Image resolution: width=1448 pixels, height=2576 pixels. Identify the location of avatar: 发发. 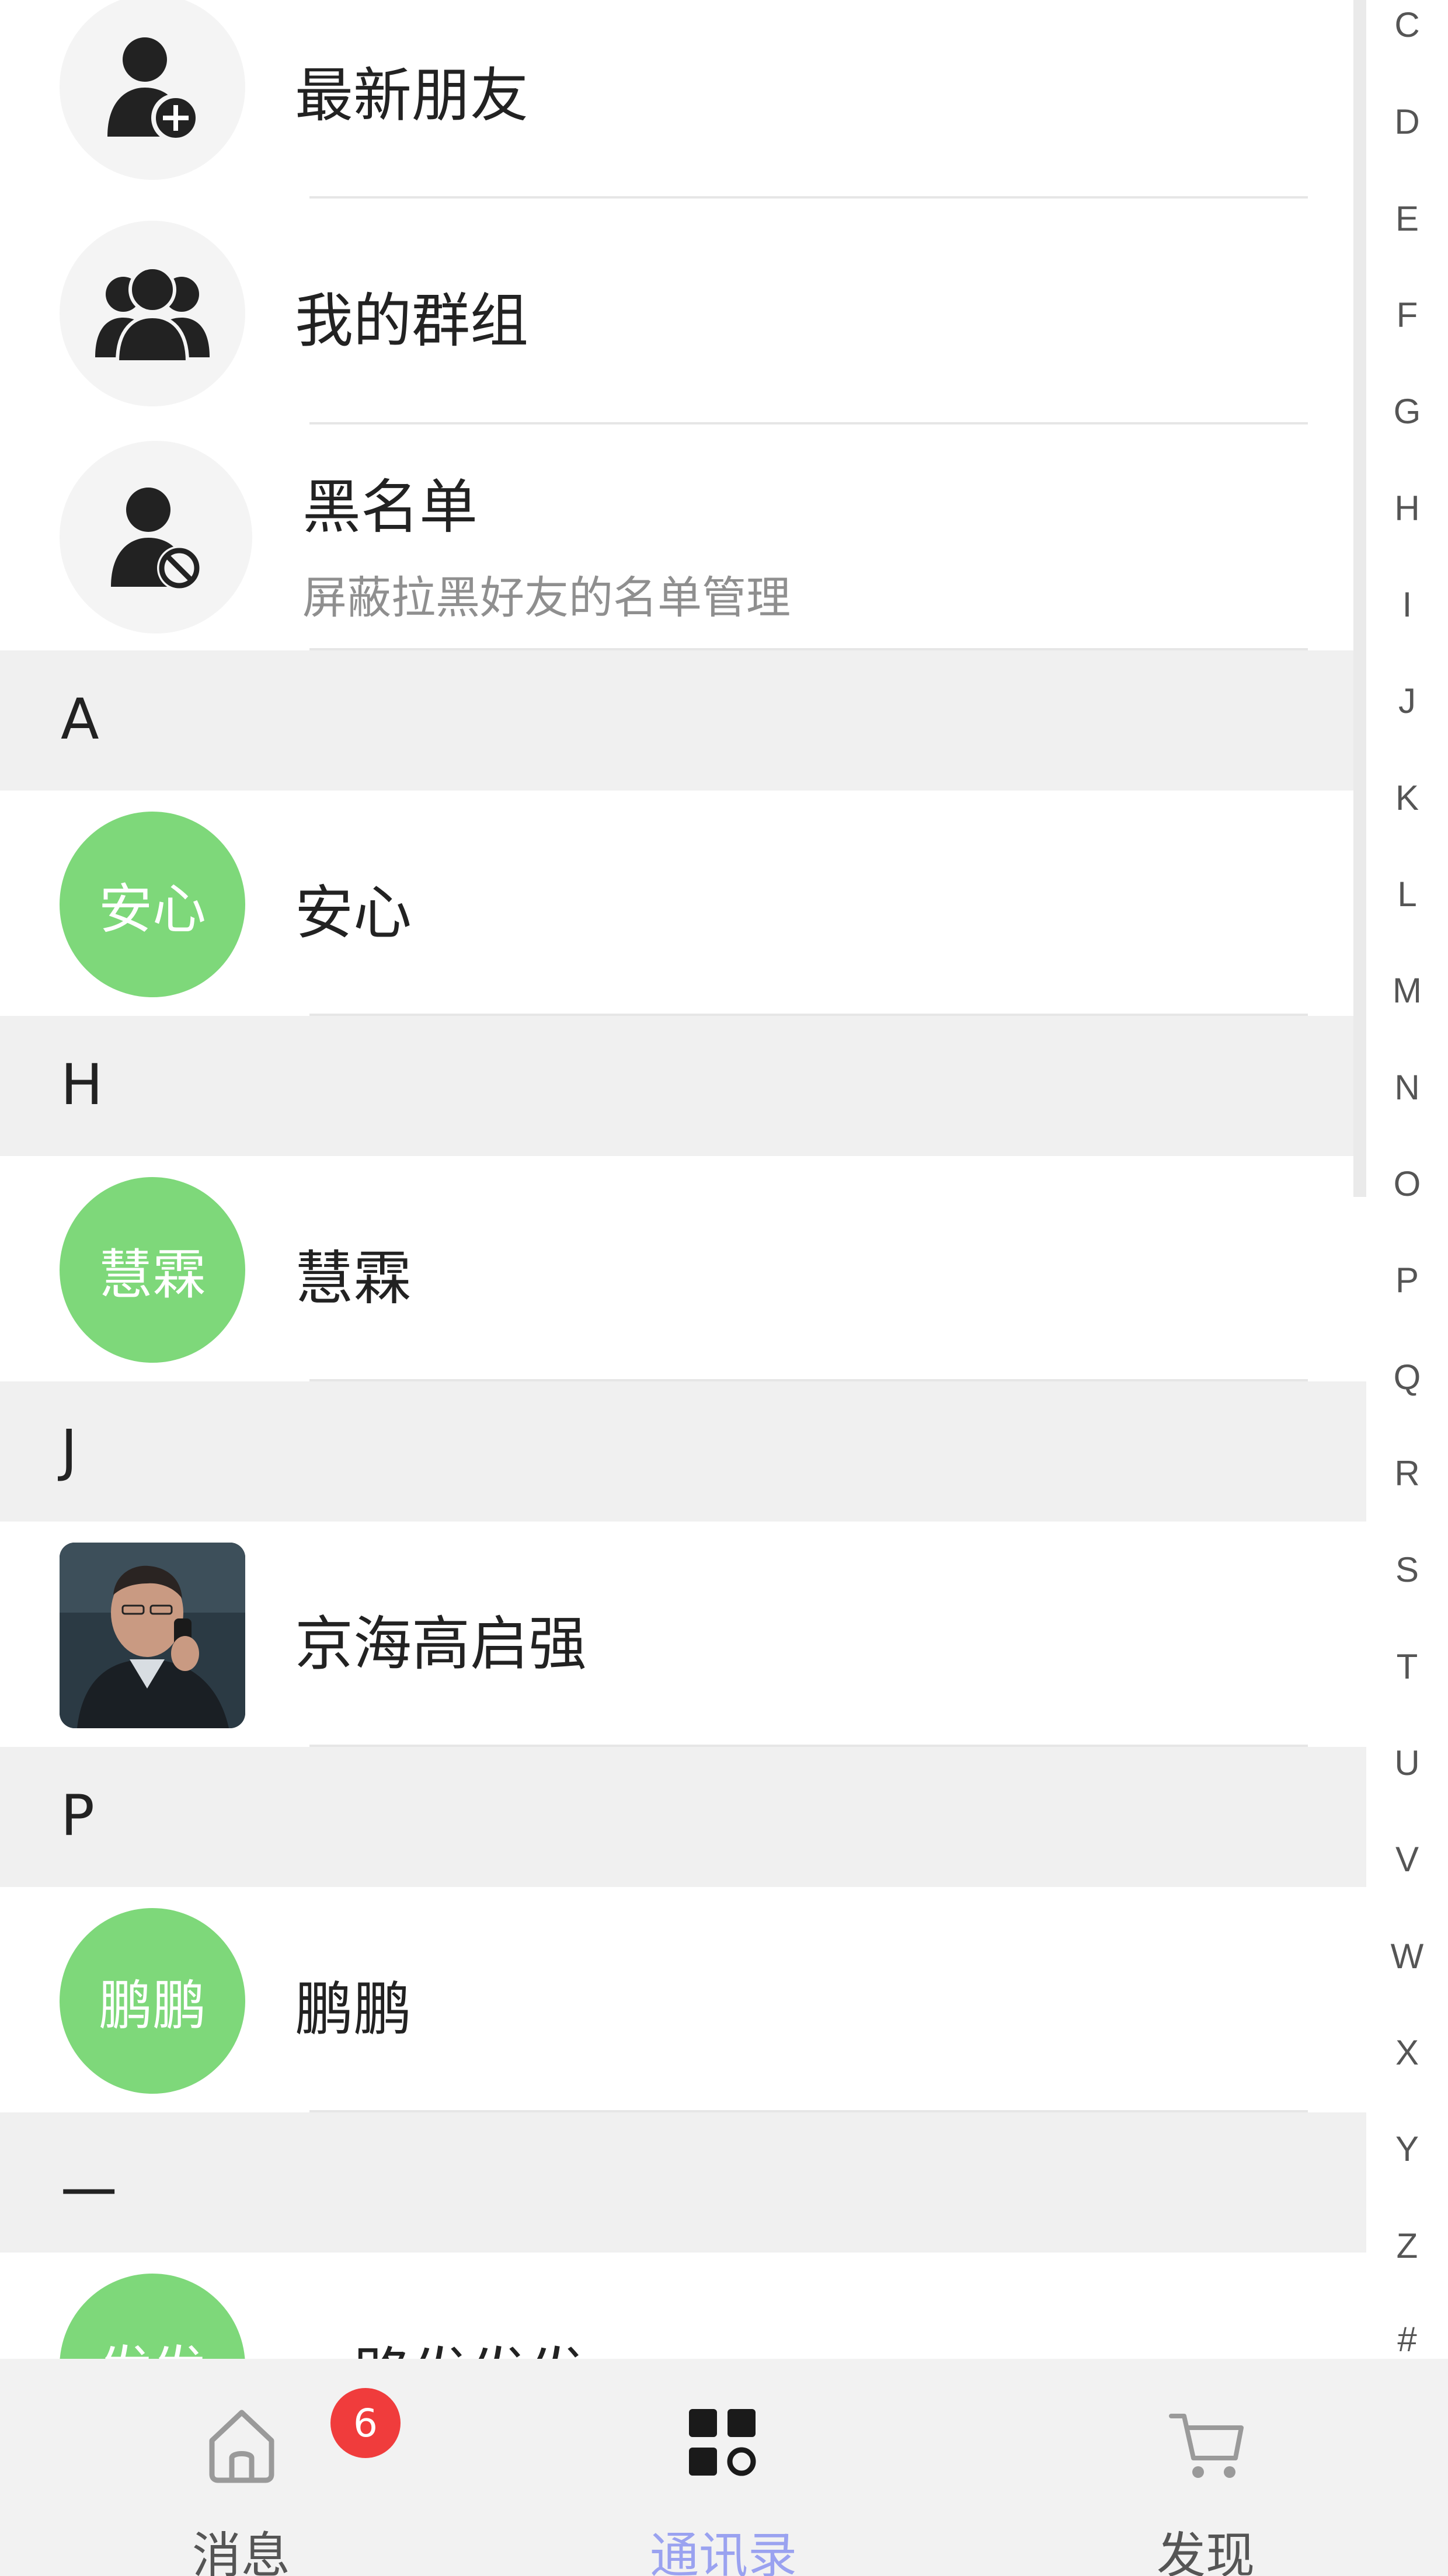
(152, 2316).